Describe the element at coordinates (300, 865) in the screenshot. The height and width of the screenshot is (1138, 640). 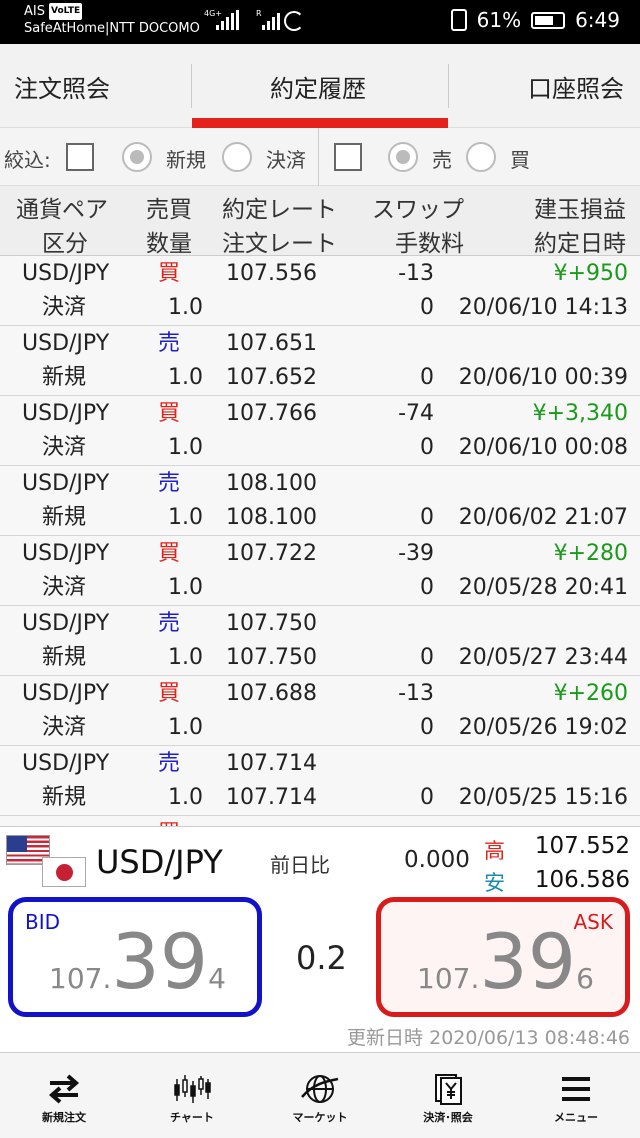
I see `prev-change-label: 前日比` at that location.